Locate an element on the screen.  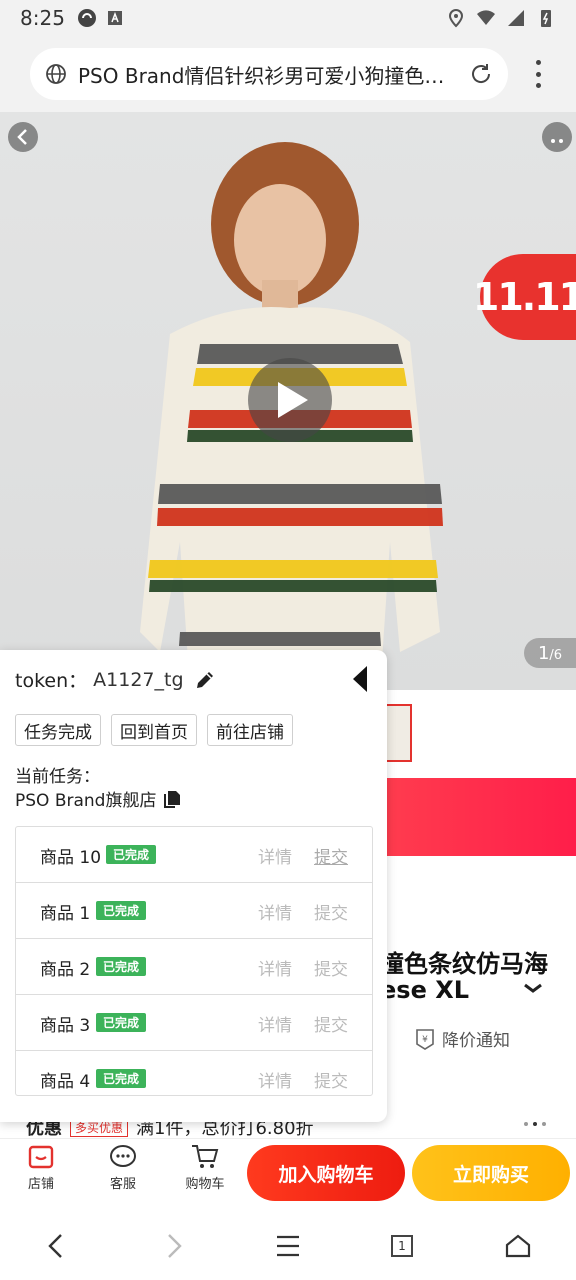
double-eleven-badge: 11.11 is located at coordinates (524, 297).